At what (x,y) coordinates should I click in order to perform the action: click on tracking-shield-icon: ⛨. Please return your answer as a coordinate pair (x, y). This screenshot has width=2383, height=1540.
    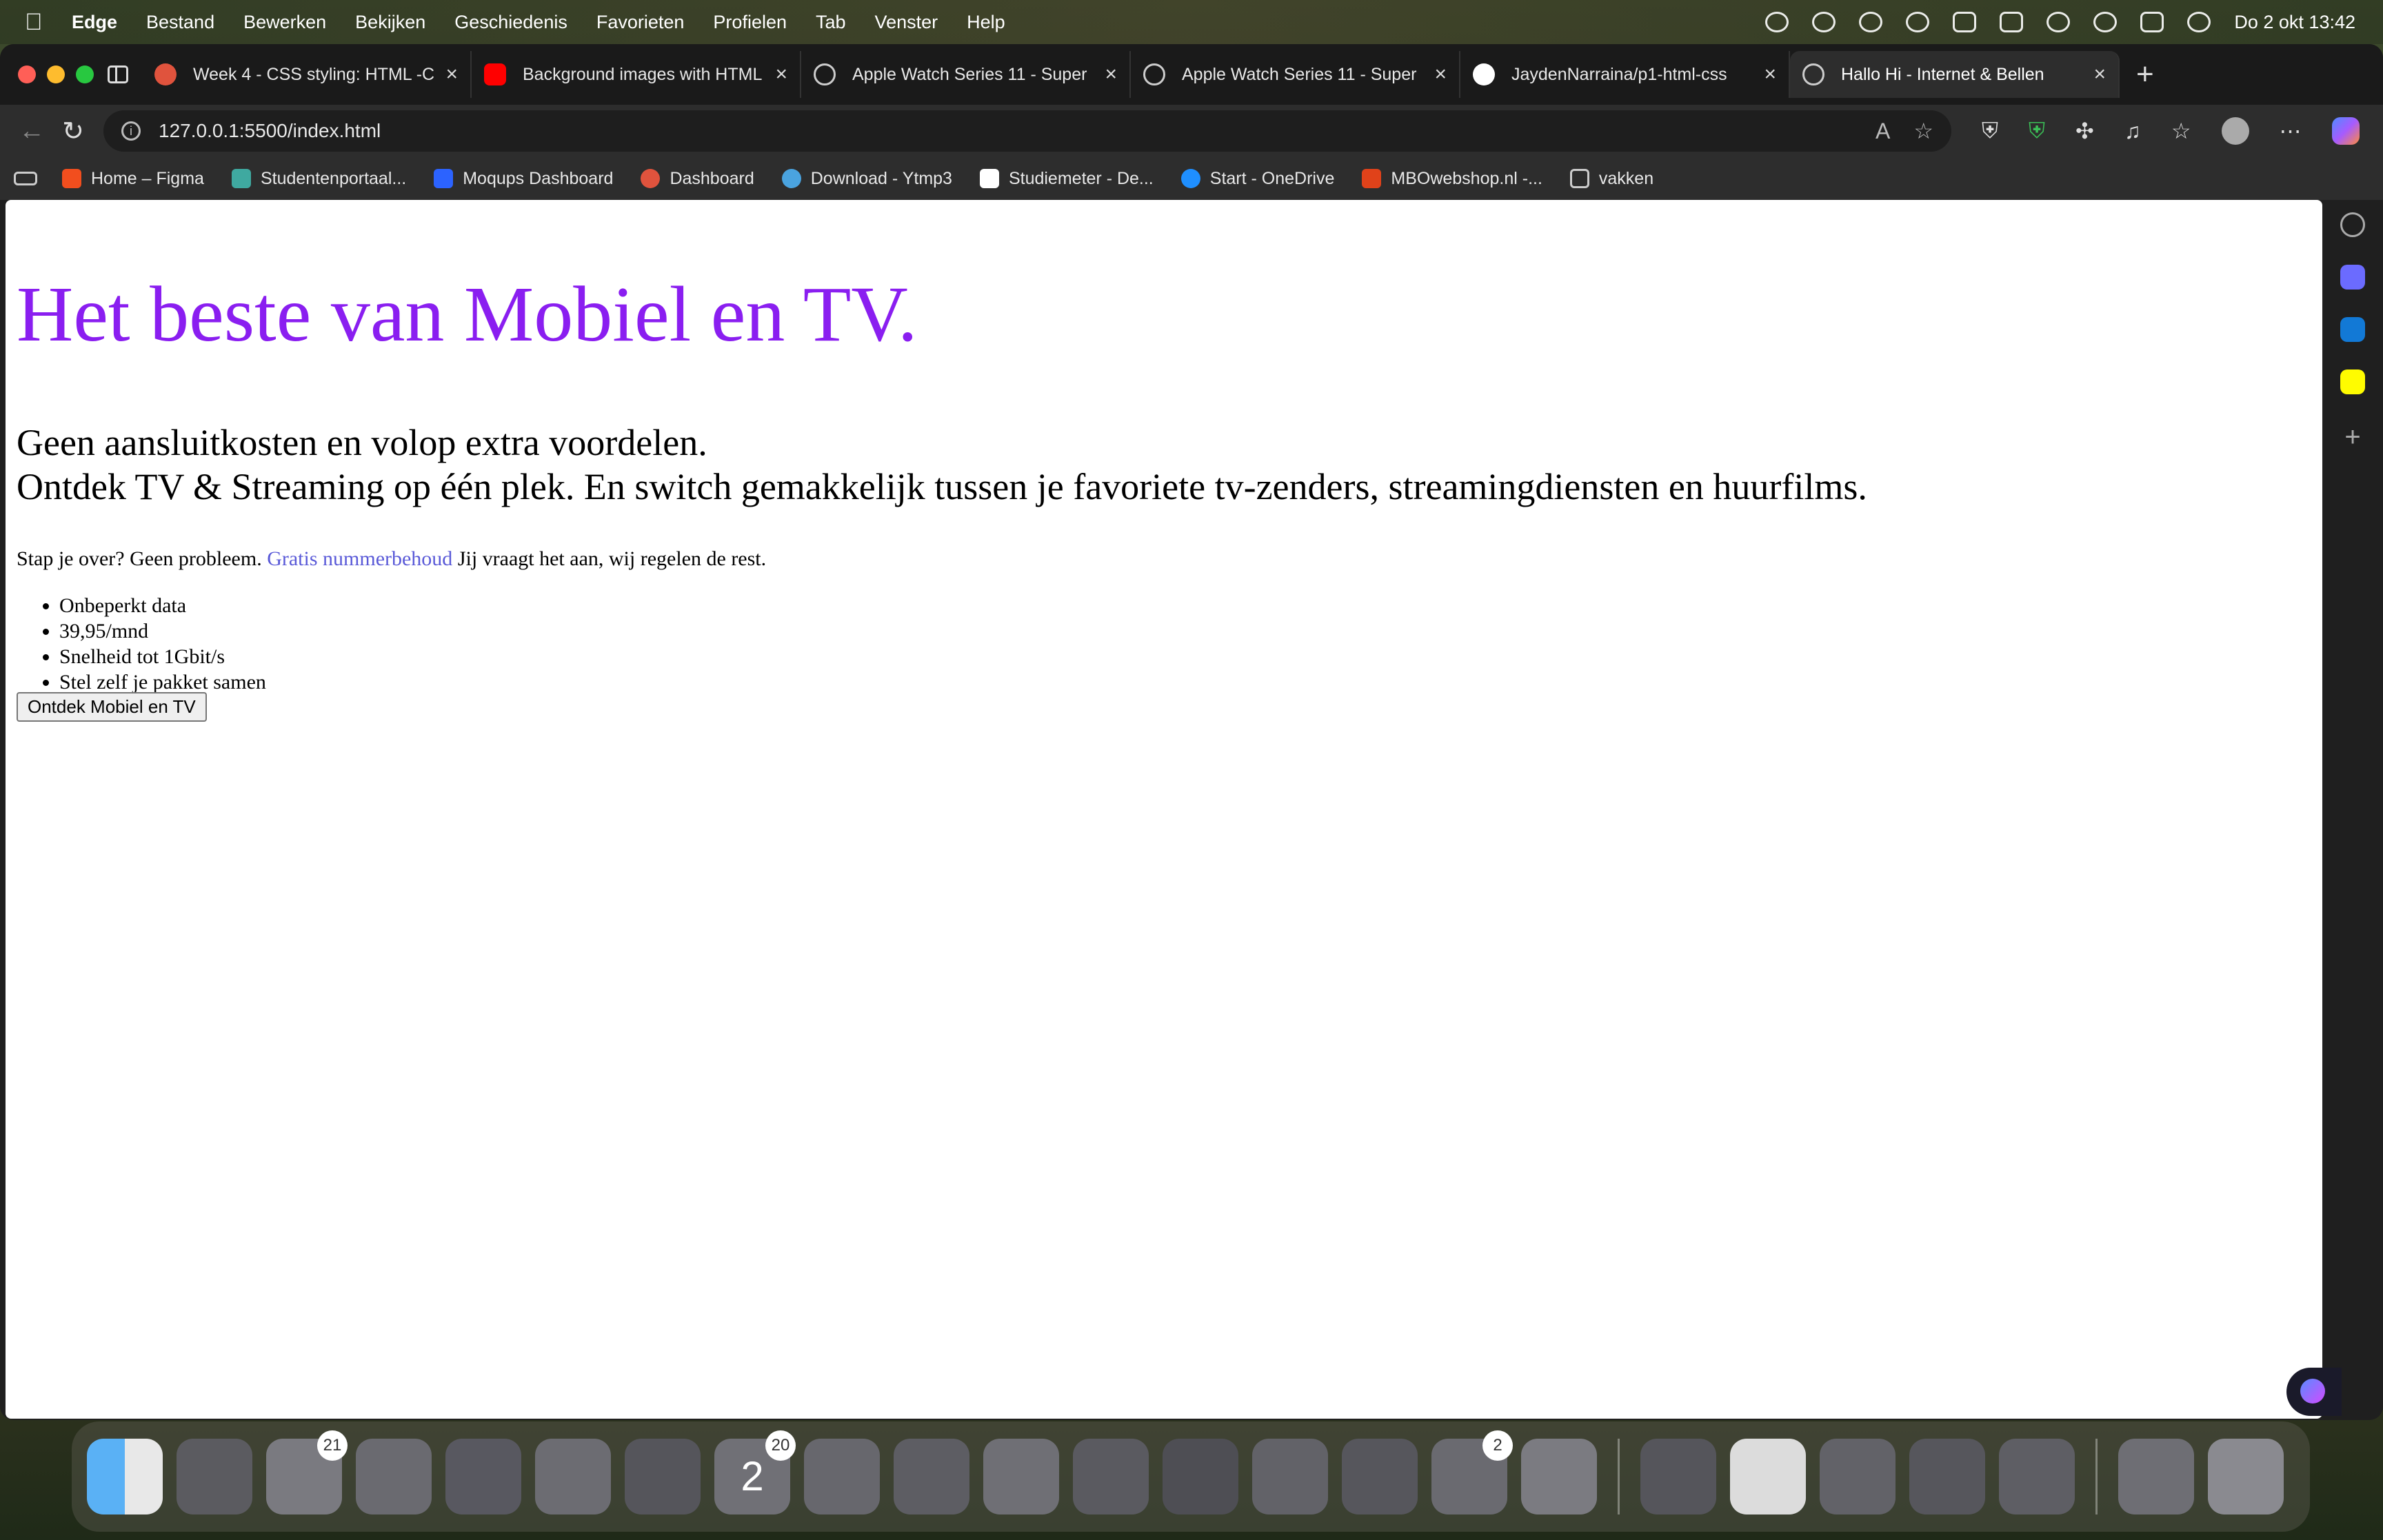
    Looking at the image, I should click on (1990, 131).